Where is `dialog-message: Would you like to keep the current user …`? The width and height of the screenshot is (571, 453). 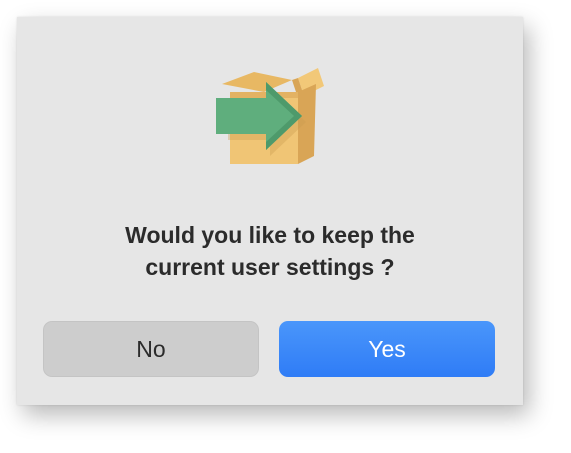 dialog-message: Would you like to keep the current user … is located at coordinates (270, 251).